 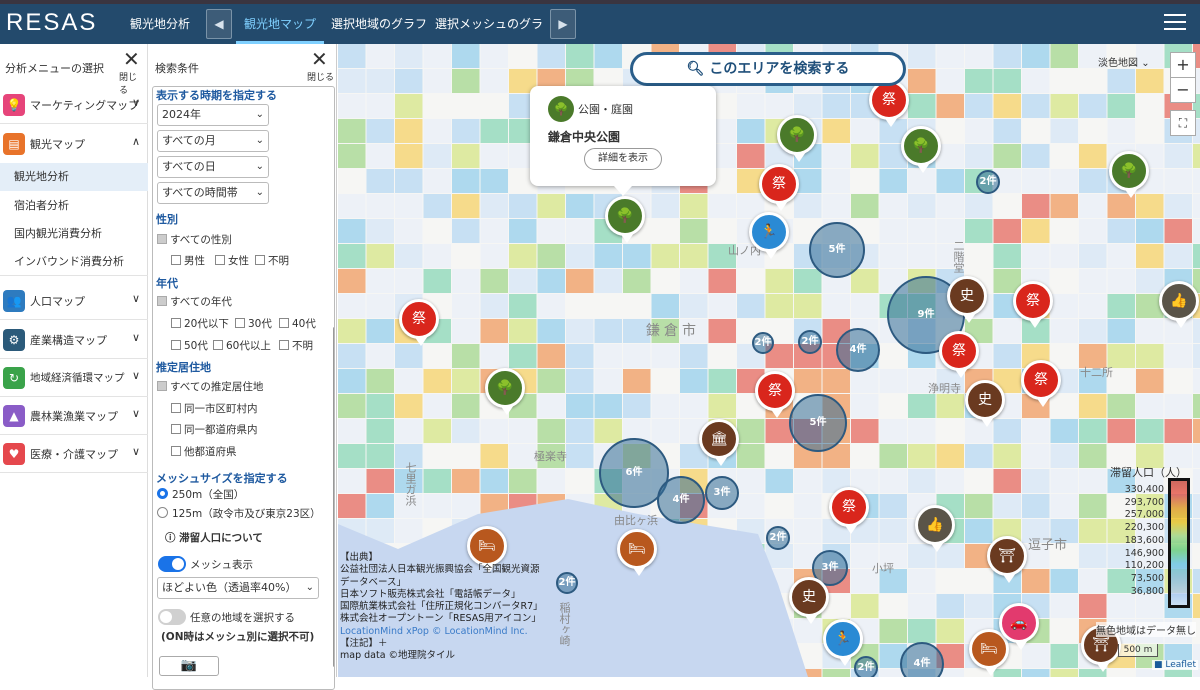 What do you see at coordinates (74, 454) in the screenshot?
I see `menu-medical-care-map: ♥ 医療・介護マップ ∨` at bounding box center [74, 454].